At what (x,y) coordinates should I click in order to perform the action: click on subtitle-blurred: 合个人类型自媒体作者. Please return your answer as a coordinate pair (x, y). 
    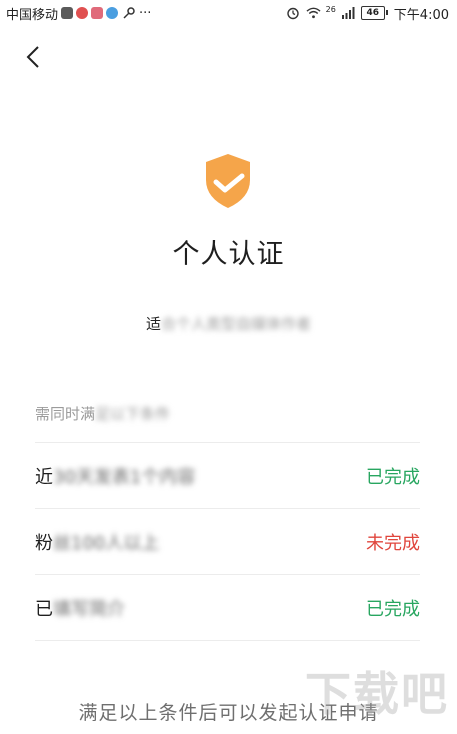
    Looking at the image, I should click on (236, 324).